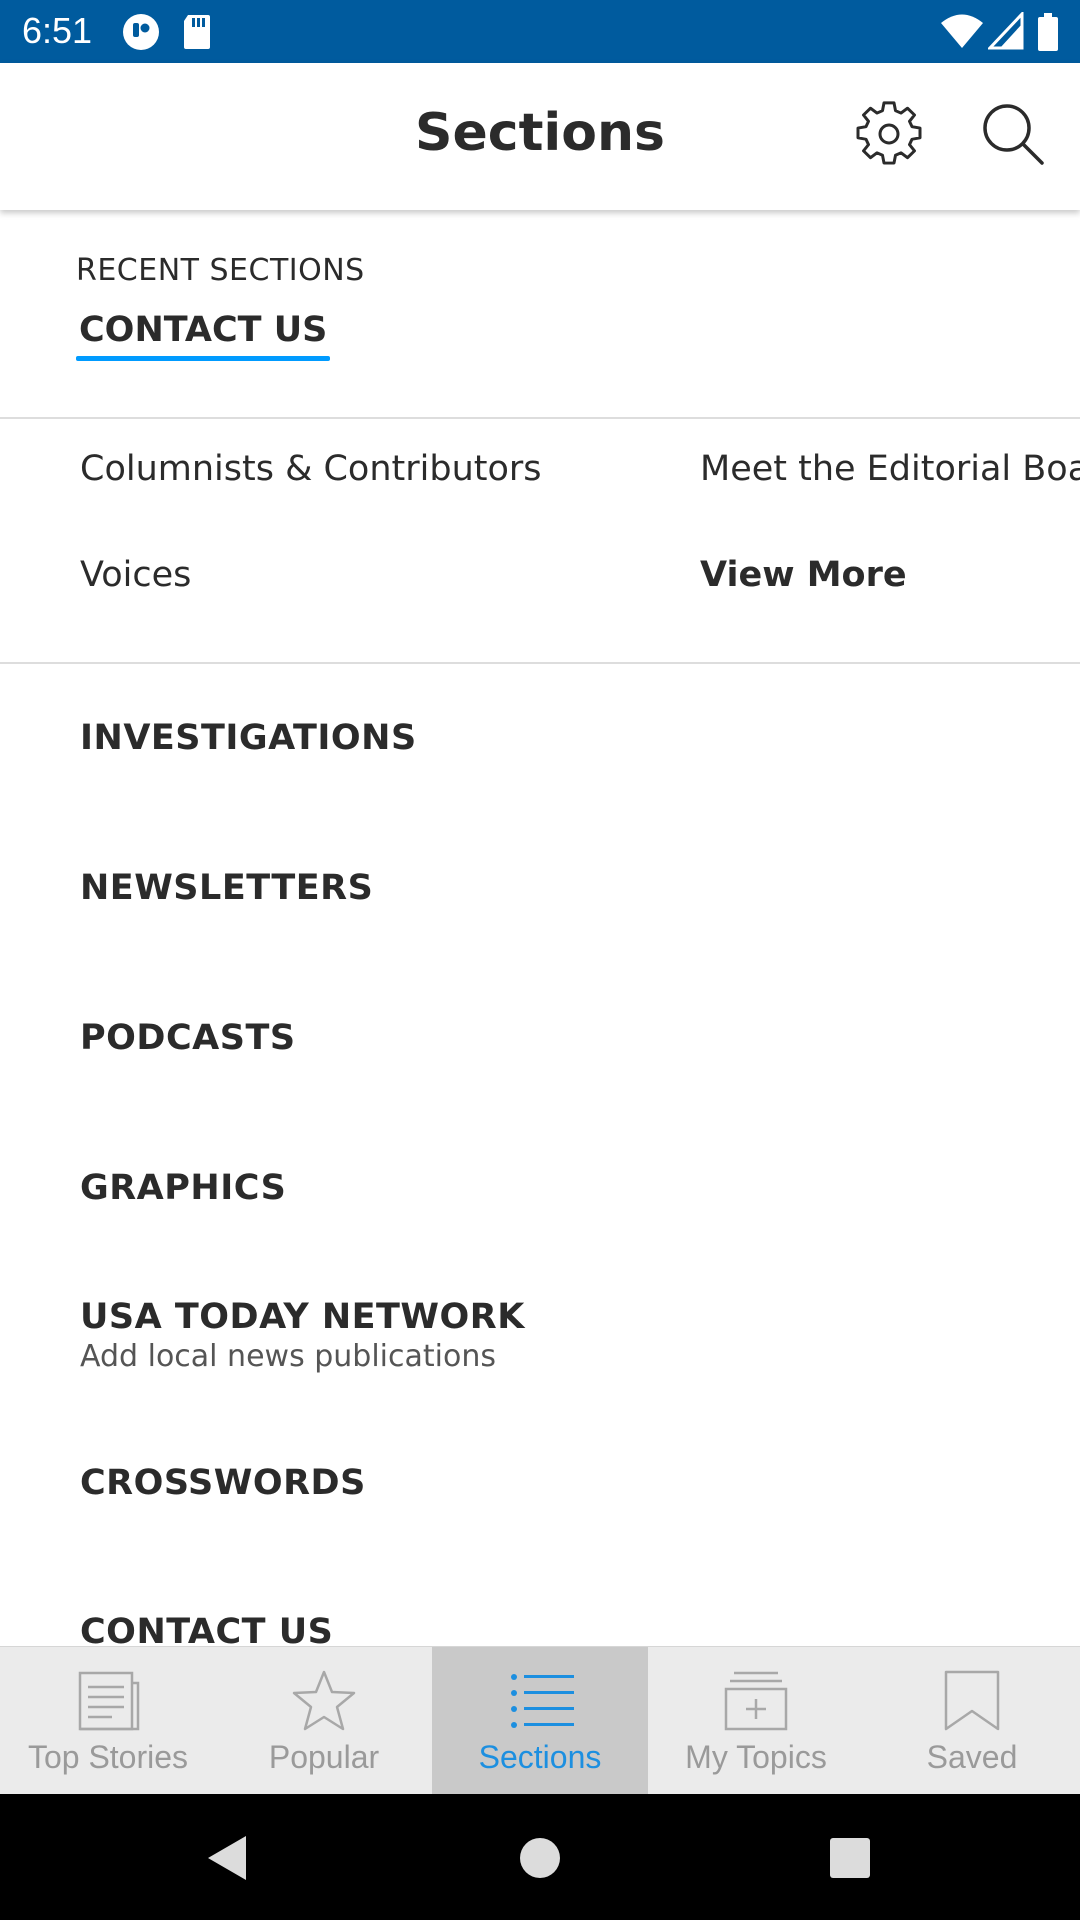  Describe the element at coordinates (540, 314) in the screenshot. I see `recent-sections: RECENT SECTIONS CONTACT US` at that location.